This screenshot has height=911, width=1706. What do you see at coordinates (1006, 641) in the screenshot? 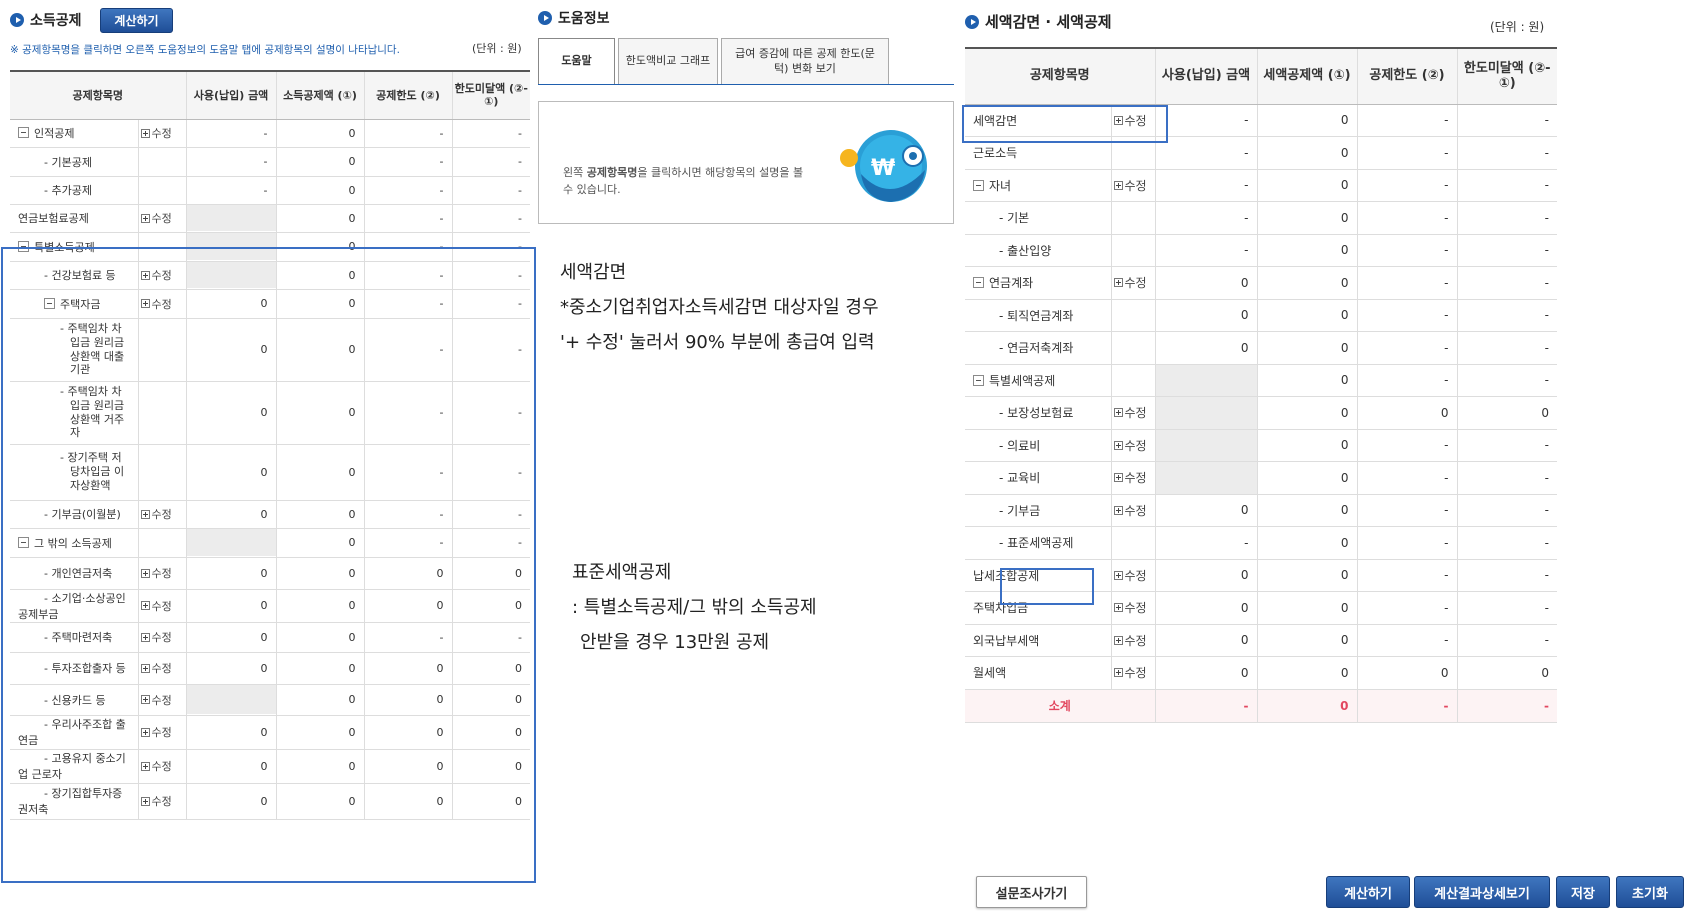
I see `item-name: 외국납부세액` at bounding box center [1006, 641].